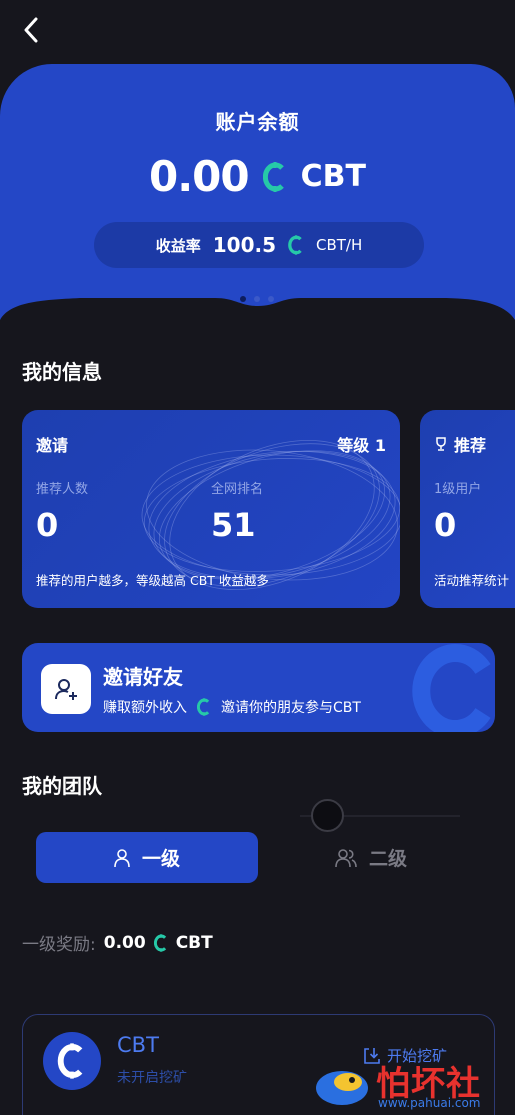 This screenshot has width=515, height=1115. What do you see at coordinates (178, 245) in the screenshot?
I see `yield-rate-label: 收益率` at bounding box center [178, 245].